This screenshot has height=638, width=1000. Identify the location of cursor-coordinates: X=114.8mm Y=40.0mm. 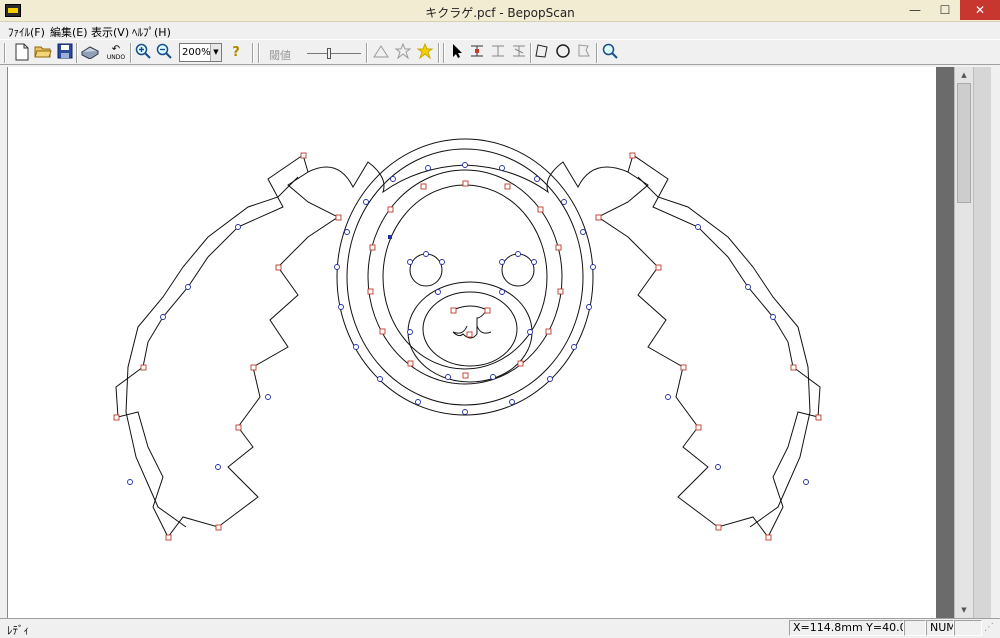
(846, 628).